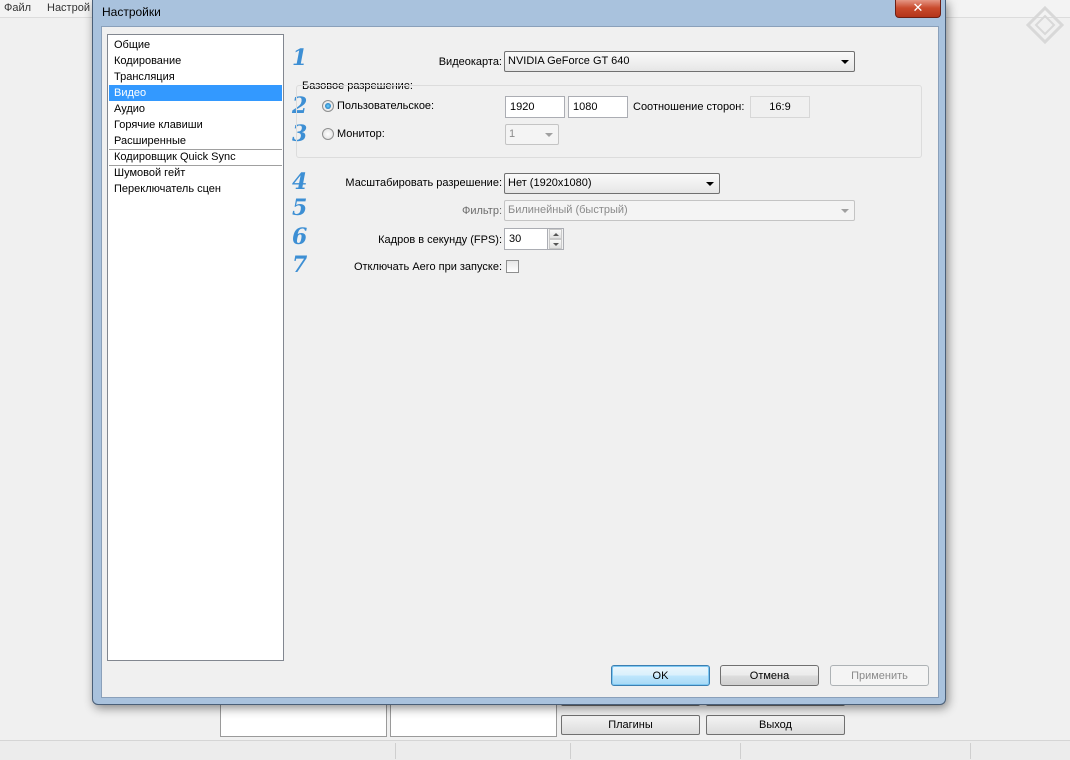  Describe the element at coordinates (195, 77) in the screenshot. I see `nav-item-broadcast: Трансляция` at that location.